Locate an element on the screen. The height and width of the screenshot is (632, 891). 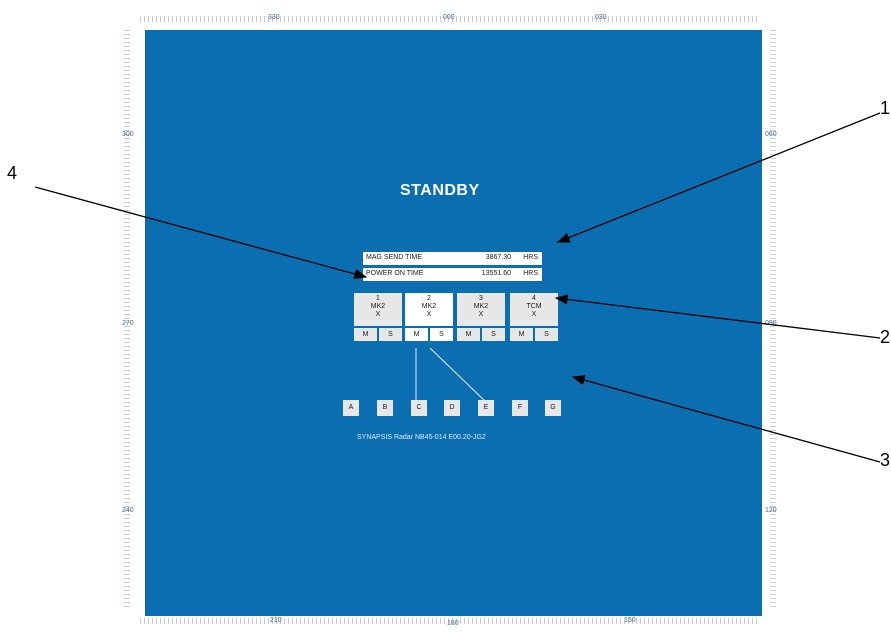
callout-label-4: 4 is located at coordinates (12, 173).